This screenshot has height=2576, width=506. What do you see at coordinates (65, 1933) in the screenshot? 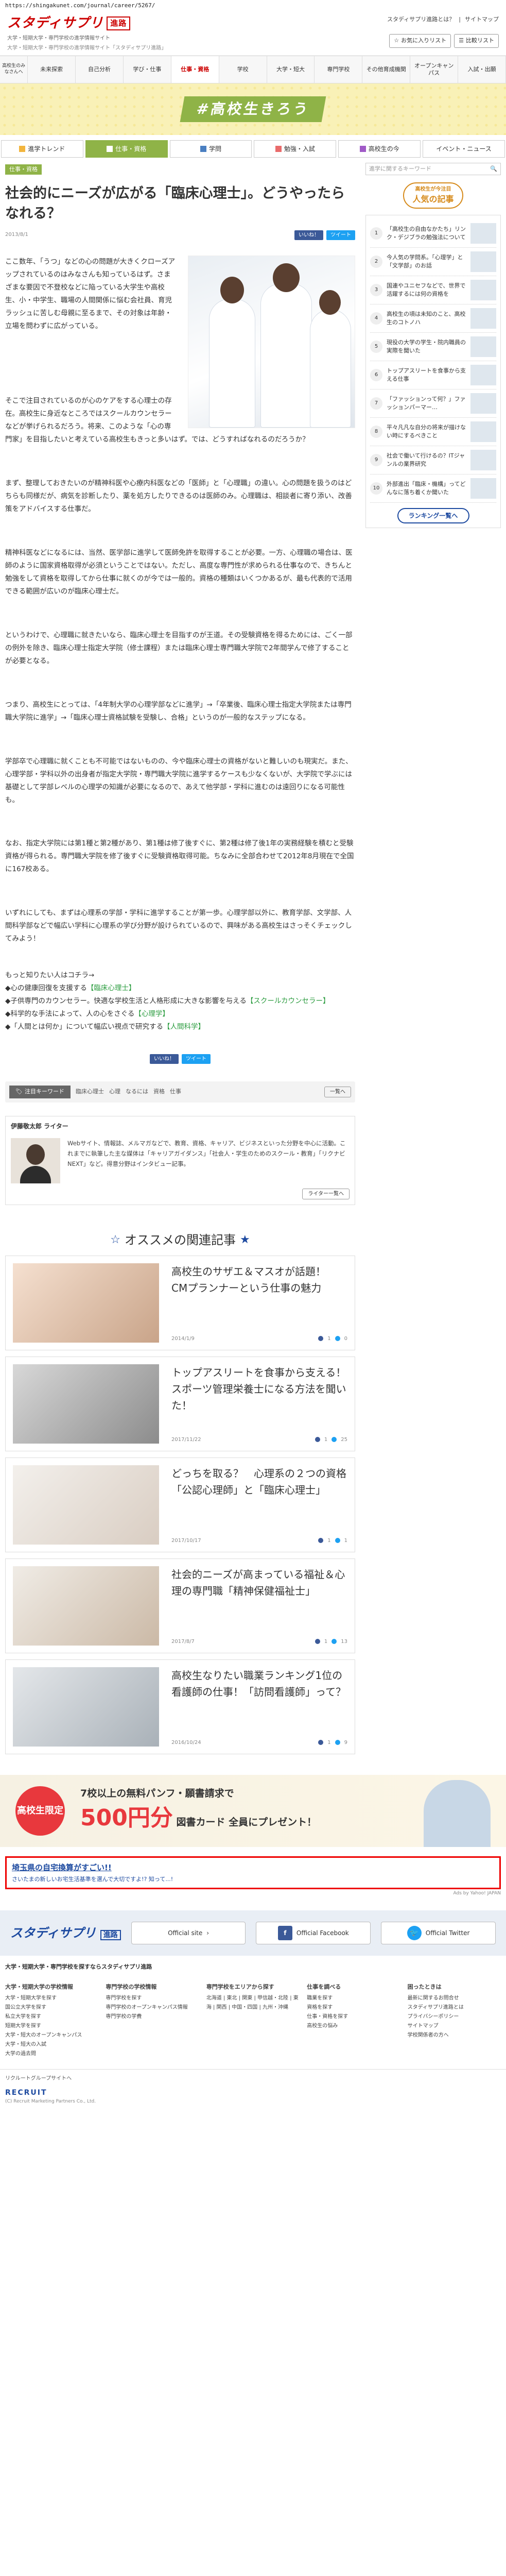
I see `footer-logo: スタディサプリ 進路` at bounding box center [65, 1933].